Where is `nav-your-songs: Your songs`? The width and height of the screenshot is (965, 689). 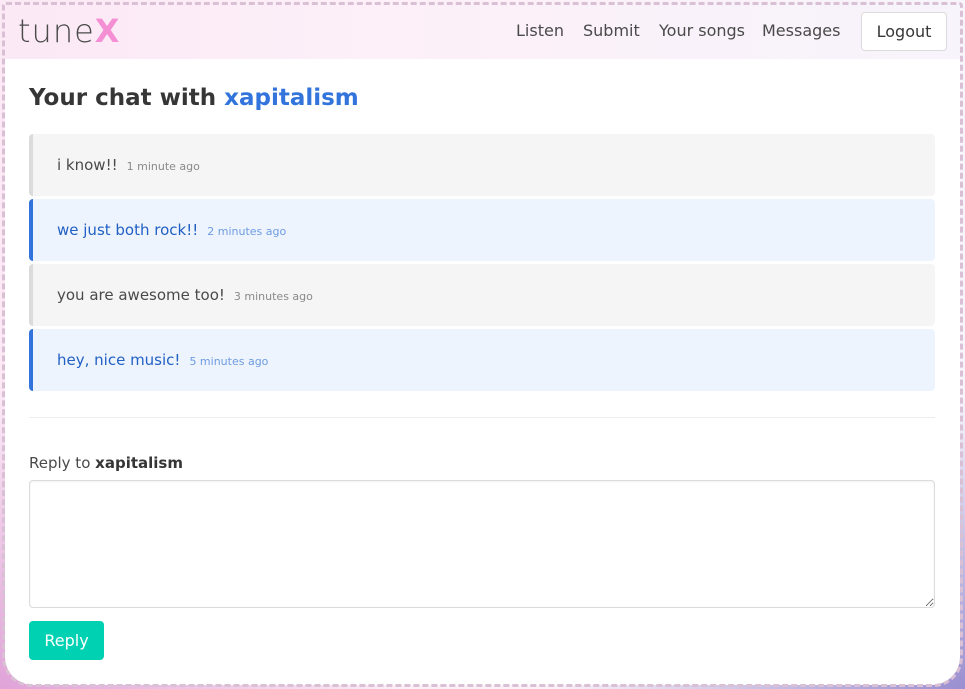 nav-your-songs: Your songs is located at coordinates (702, 31).